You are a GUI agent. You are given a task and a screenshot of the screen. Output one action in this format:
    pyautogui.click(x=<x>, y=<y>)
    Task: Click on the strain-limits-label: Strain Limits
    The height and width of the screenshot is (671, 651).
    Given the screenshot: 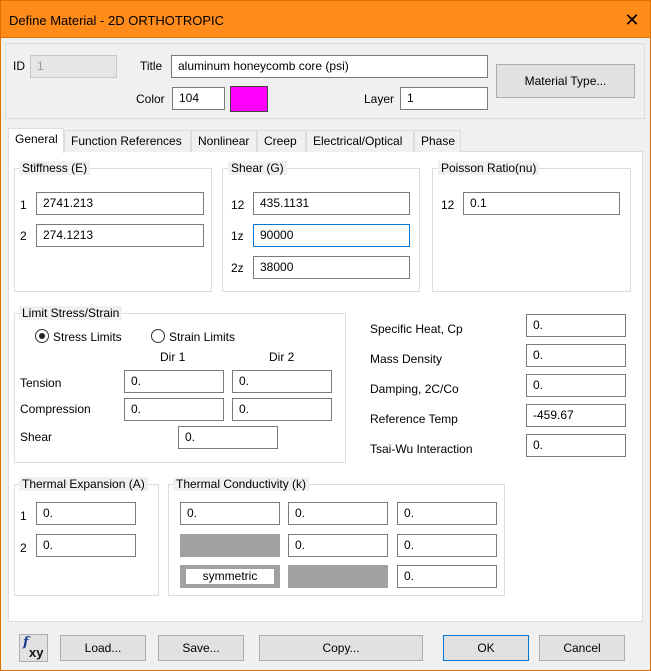 What is the action you would take?
    pyautogui.click(x=202, y=337)
    